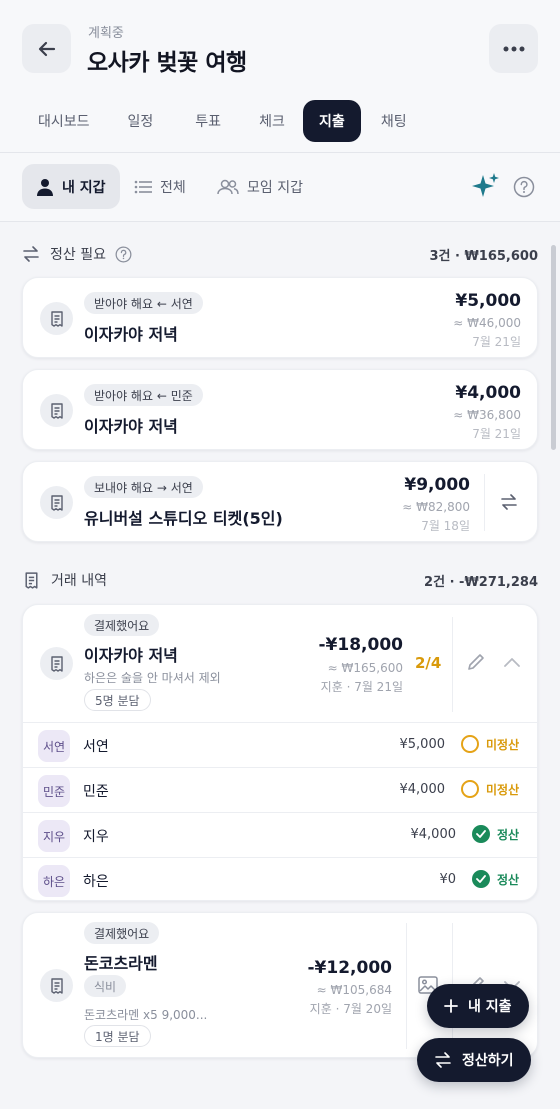  I want to click on chevron-up-icon, so click(512, 662).